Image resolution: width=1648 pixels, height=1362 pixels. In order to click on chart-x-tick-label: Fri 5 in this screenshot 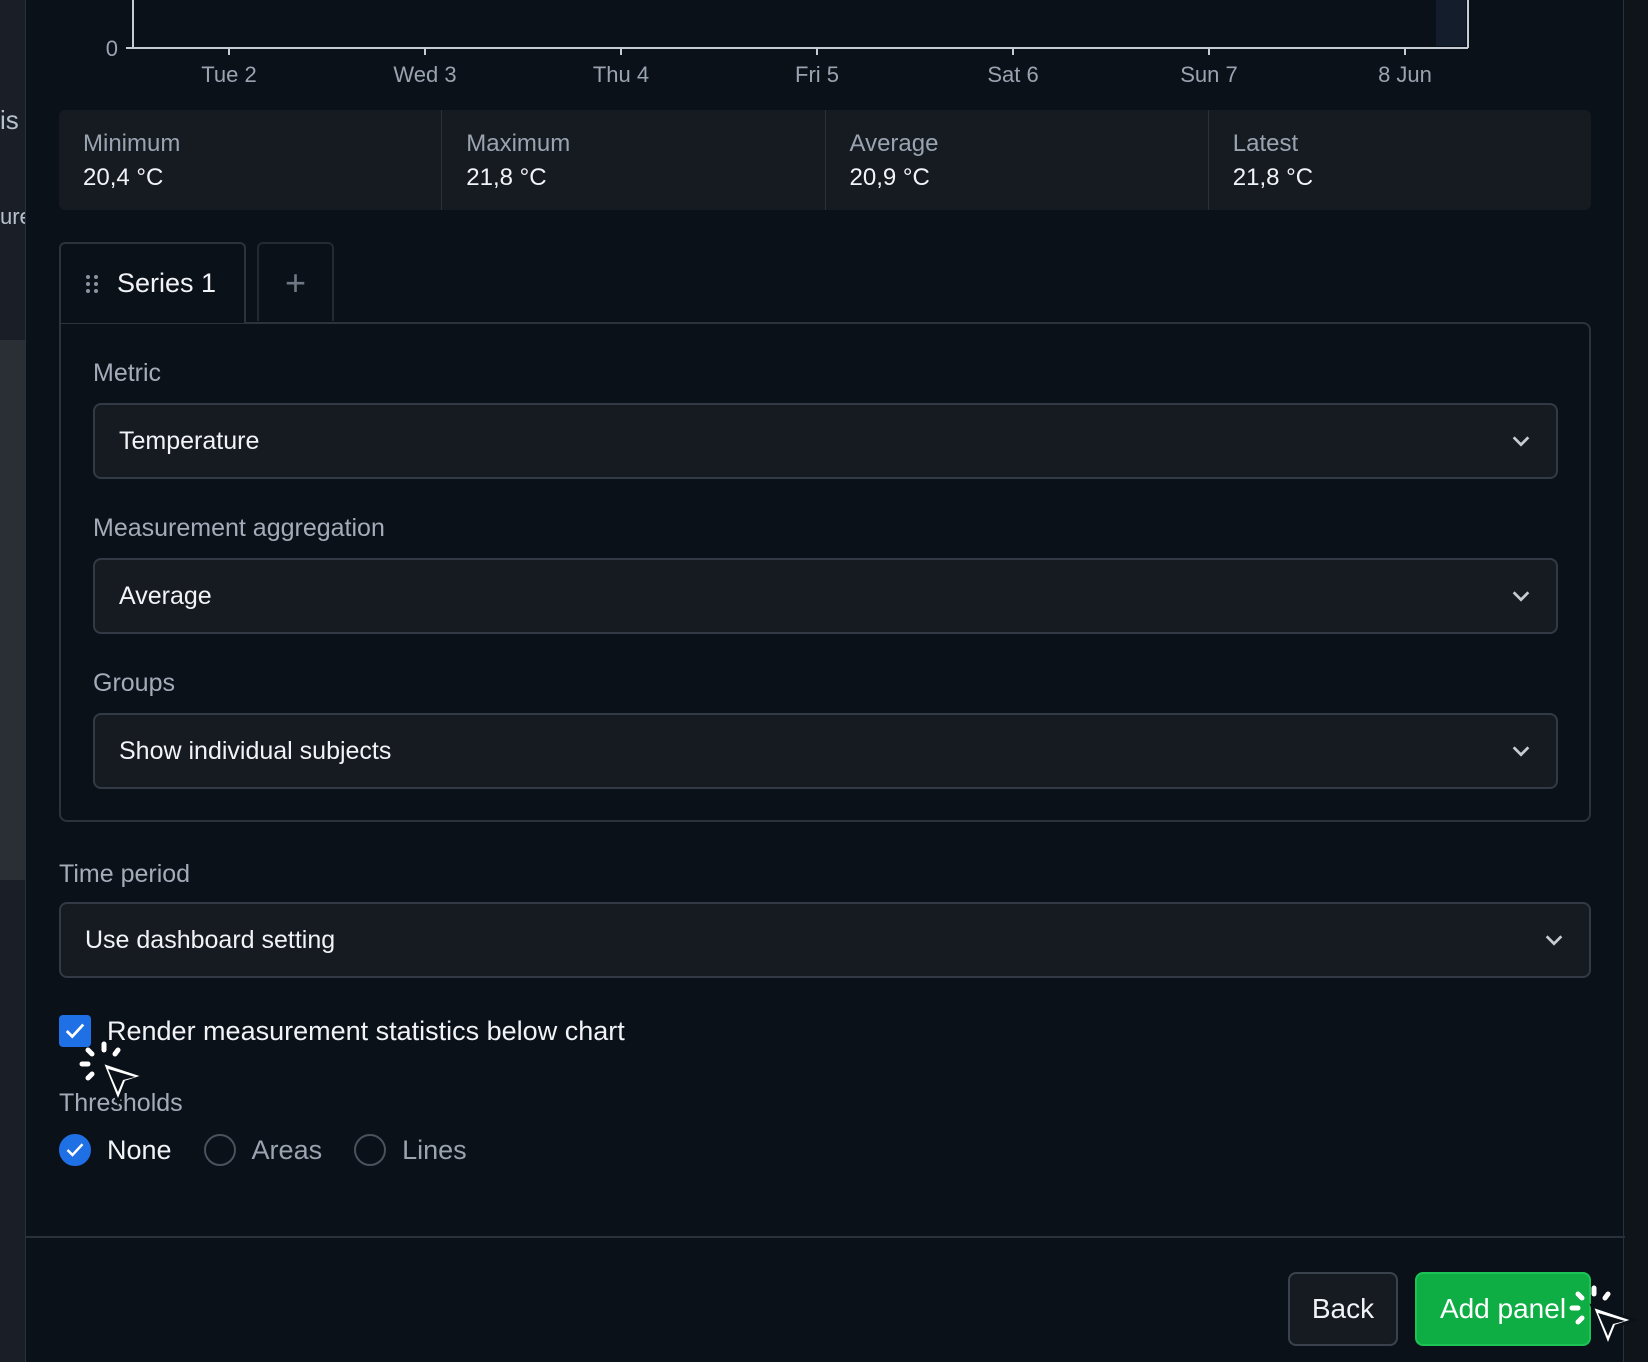, I will do `click(817, 74)`.